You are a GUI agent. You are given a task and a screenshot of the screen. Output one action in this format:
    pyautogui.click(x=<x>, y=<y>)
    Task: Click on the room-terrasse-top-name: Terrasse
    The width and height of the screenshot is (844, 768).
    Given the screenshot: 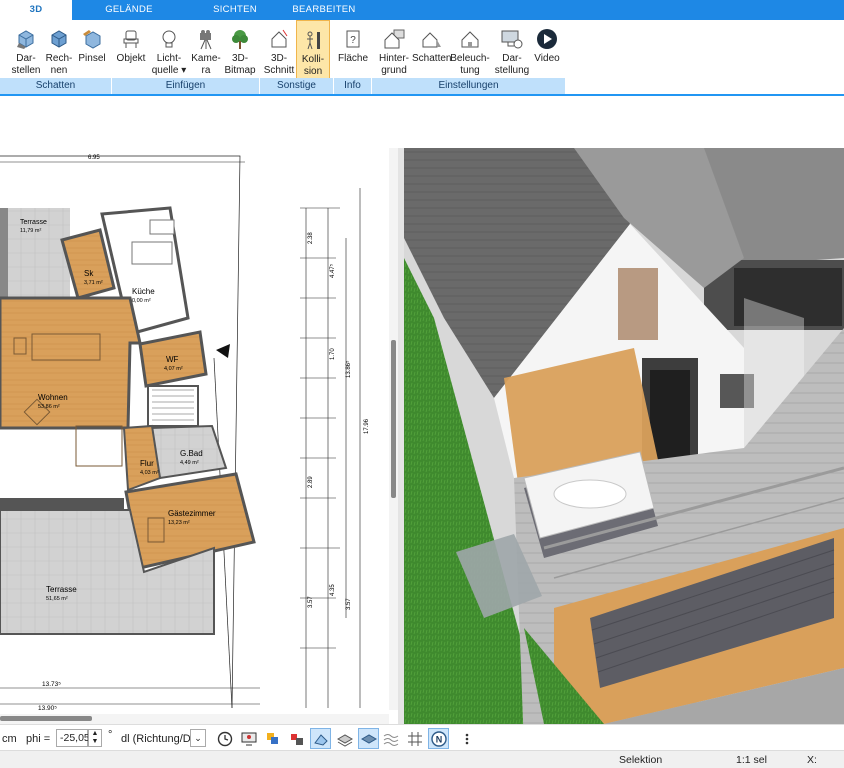 What is the action you would take?
    pyautogui.click(x=33, y=222)
    